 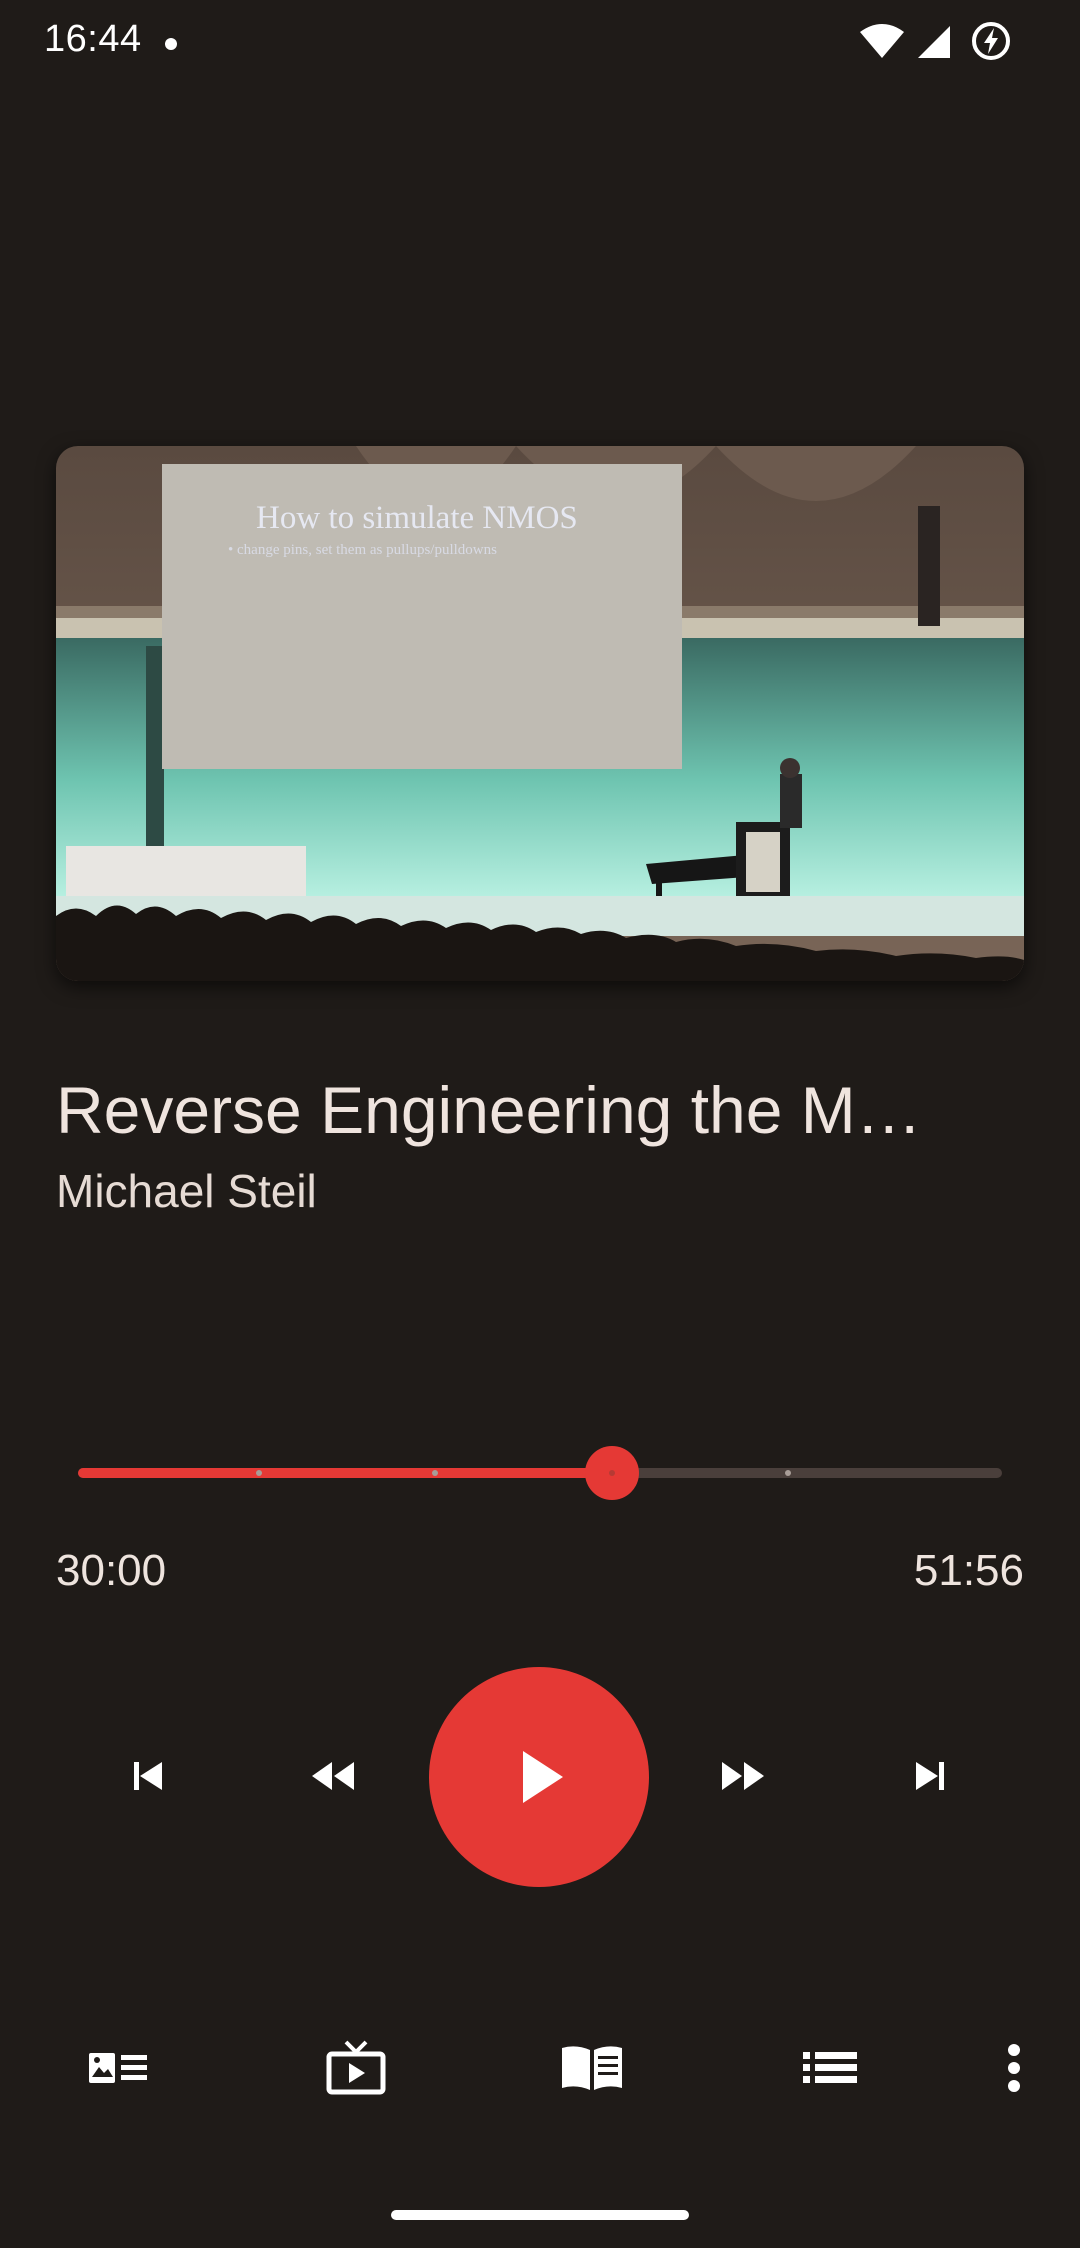 I want to click on description-button, so click(x=118, y=2068).